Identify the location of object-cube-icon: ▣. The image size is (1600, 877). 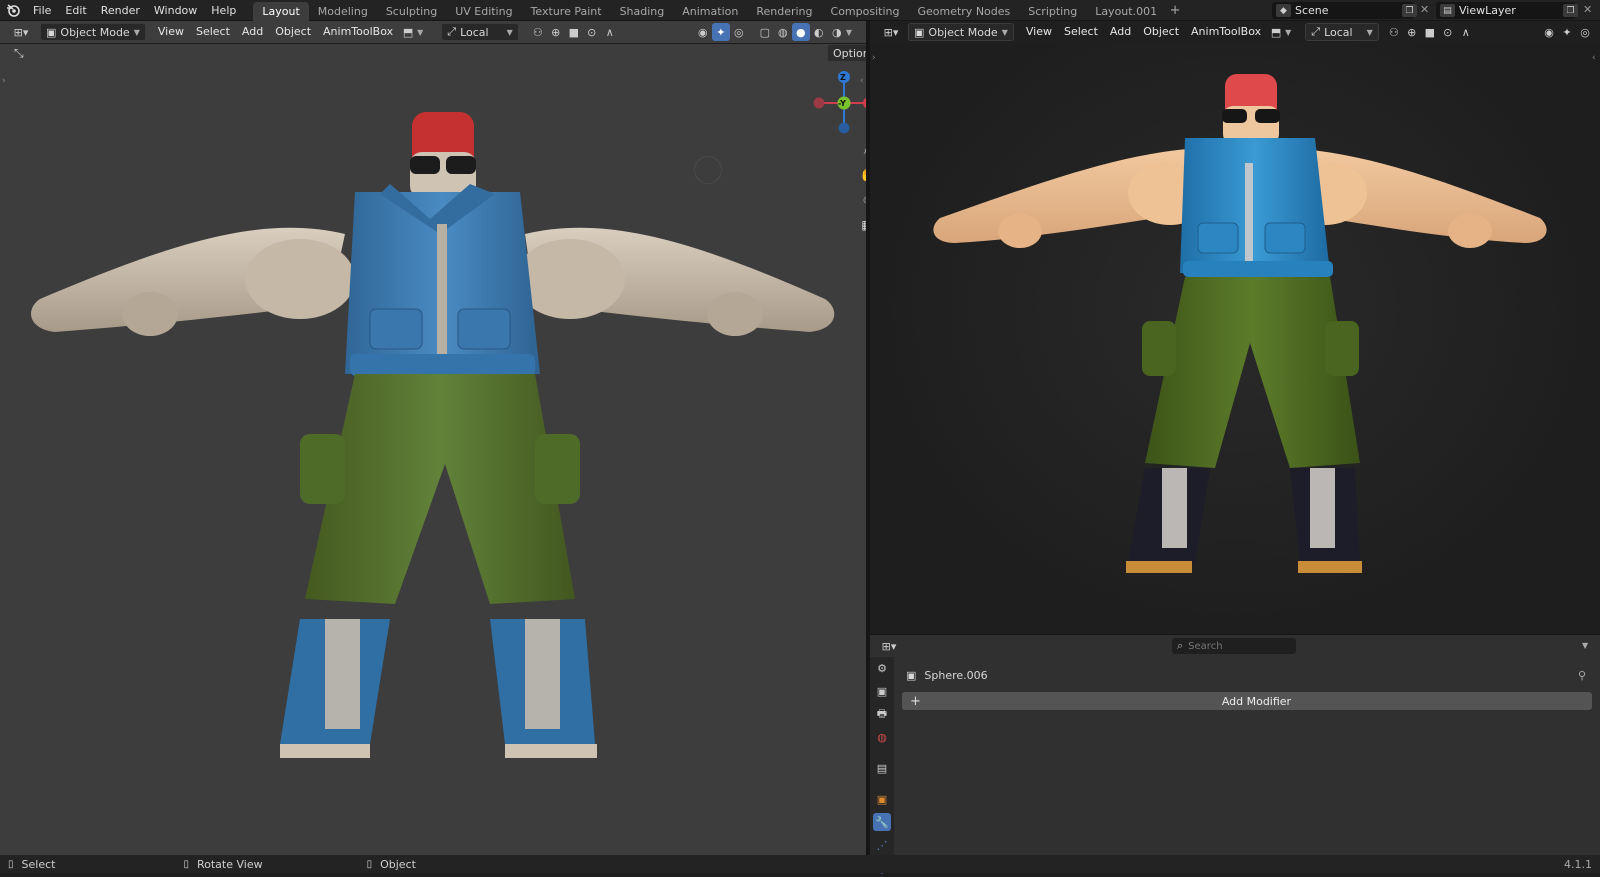
(911, 675).